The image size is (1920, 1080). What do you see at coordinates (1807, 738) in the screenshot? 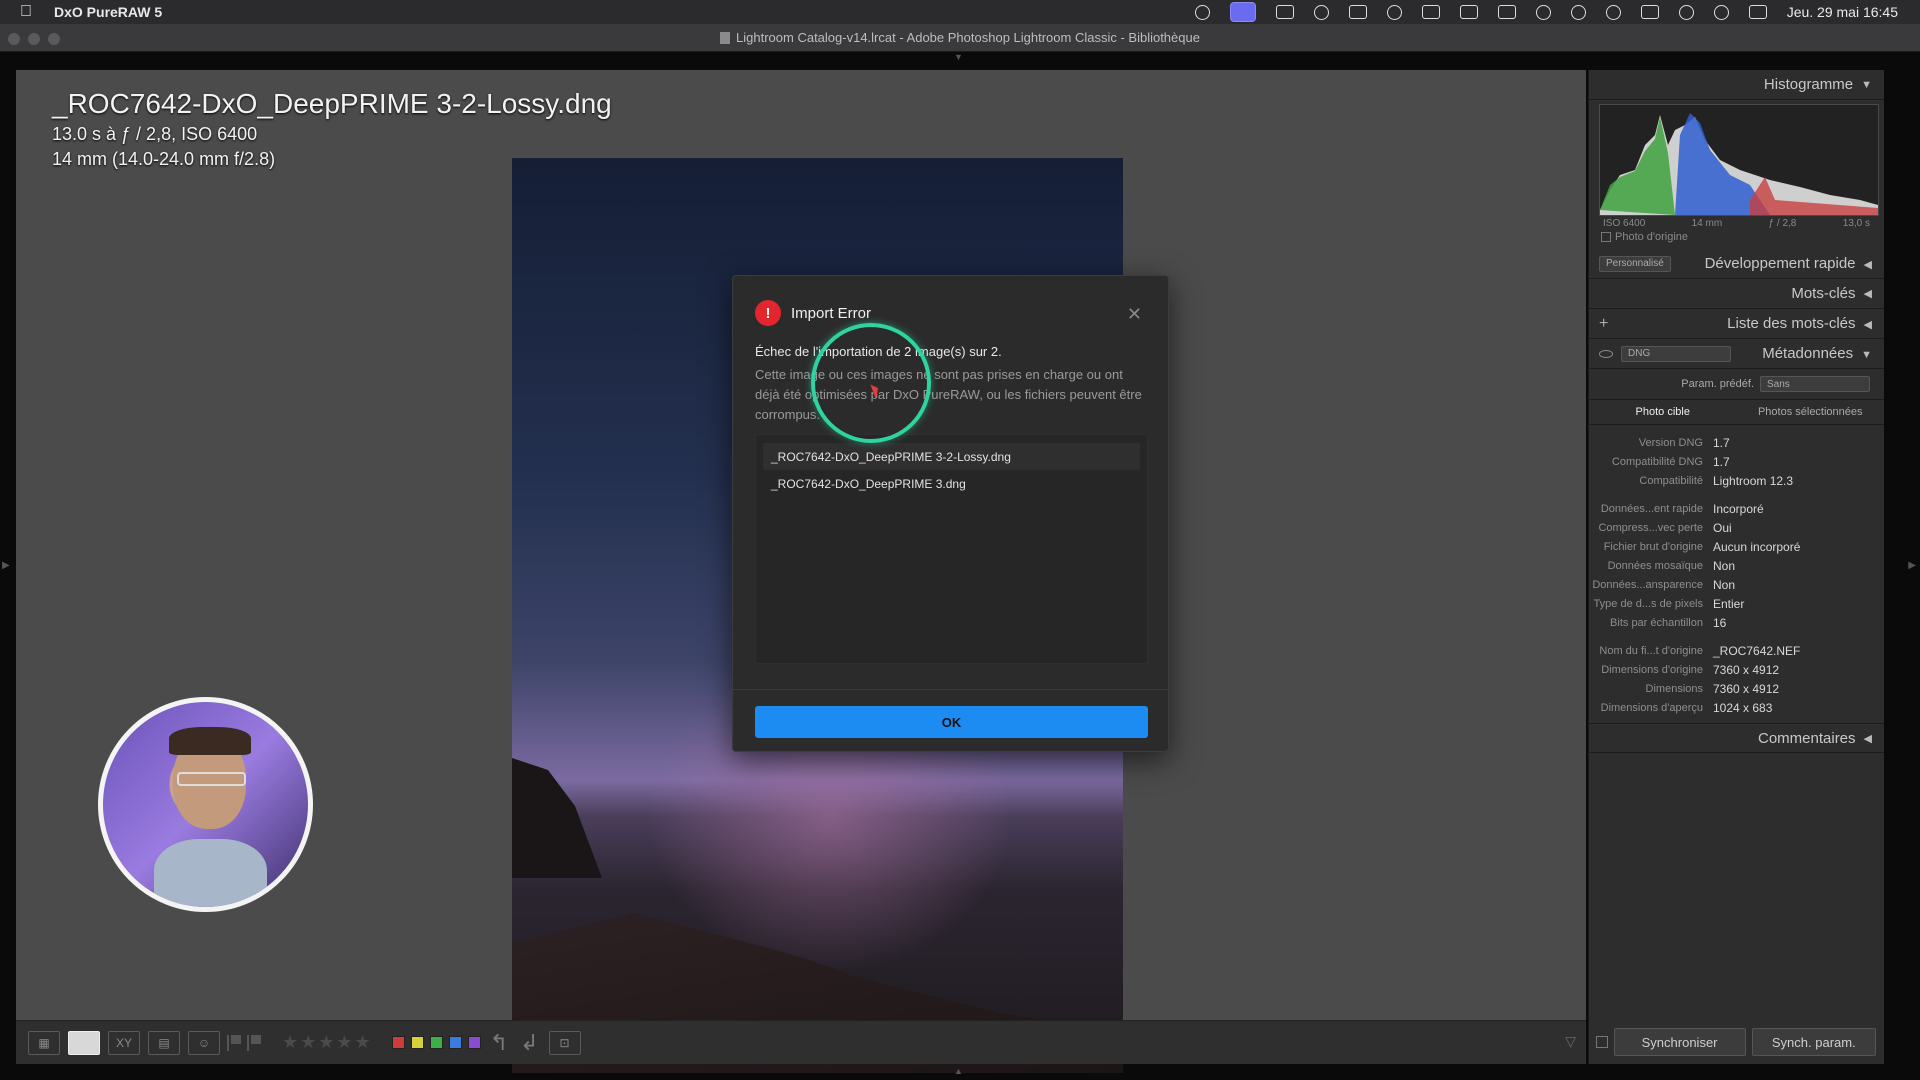
I see `comments-label: Commentaires` at bounding box center [1807, 738].